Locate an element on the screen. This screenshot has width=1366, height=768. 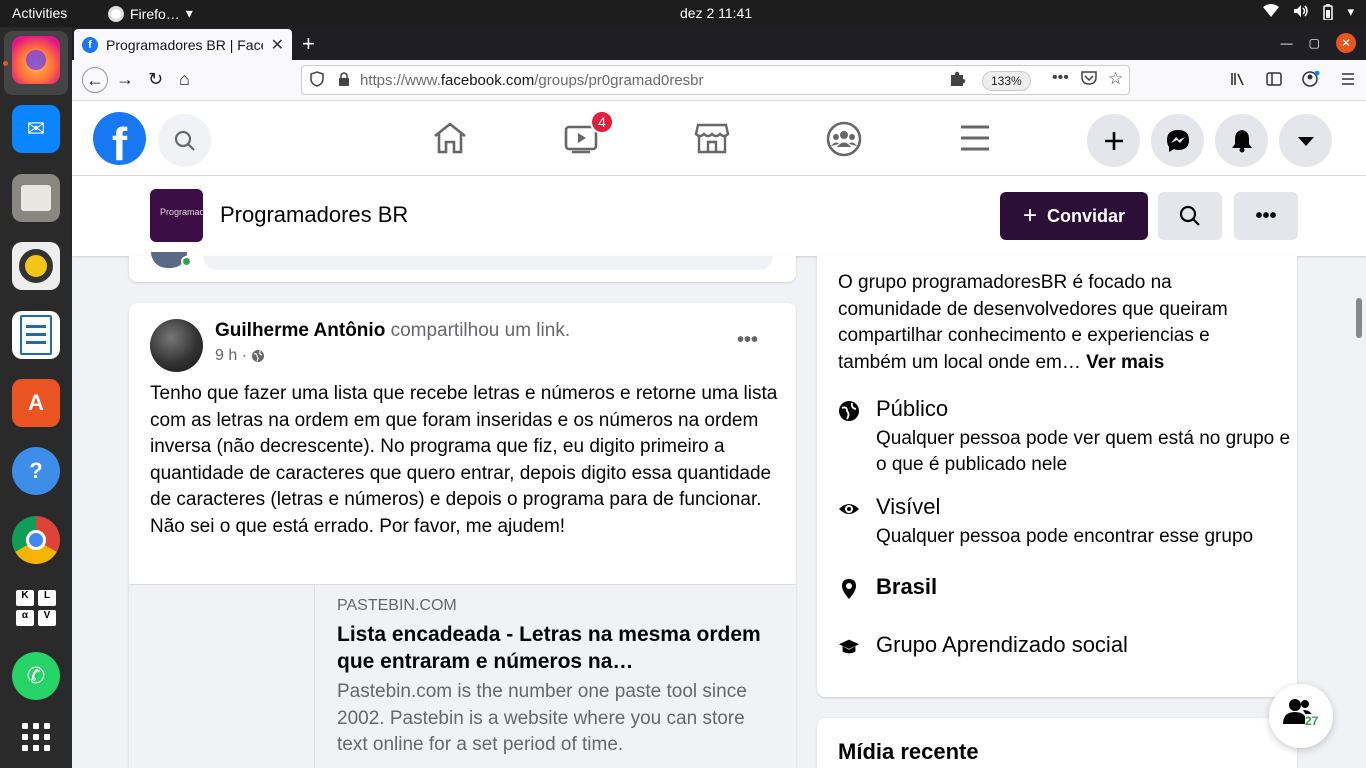
menu-nav-icon is located at coordinates (975, 138).